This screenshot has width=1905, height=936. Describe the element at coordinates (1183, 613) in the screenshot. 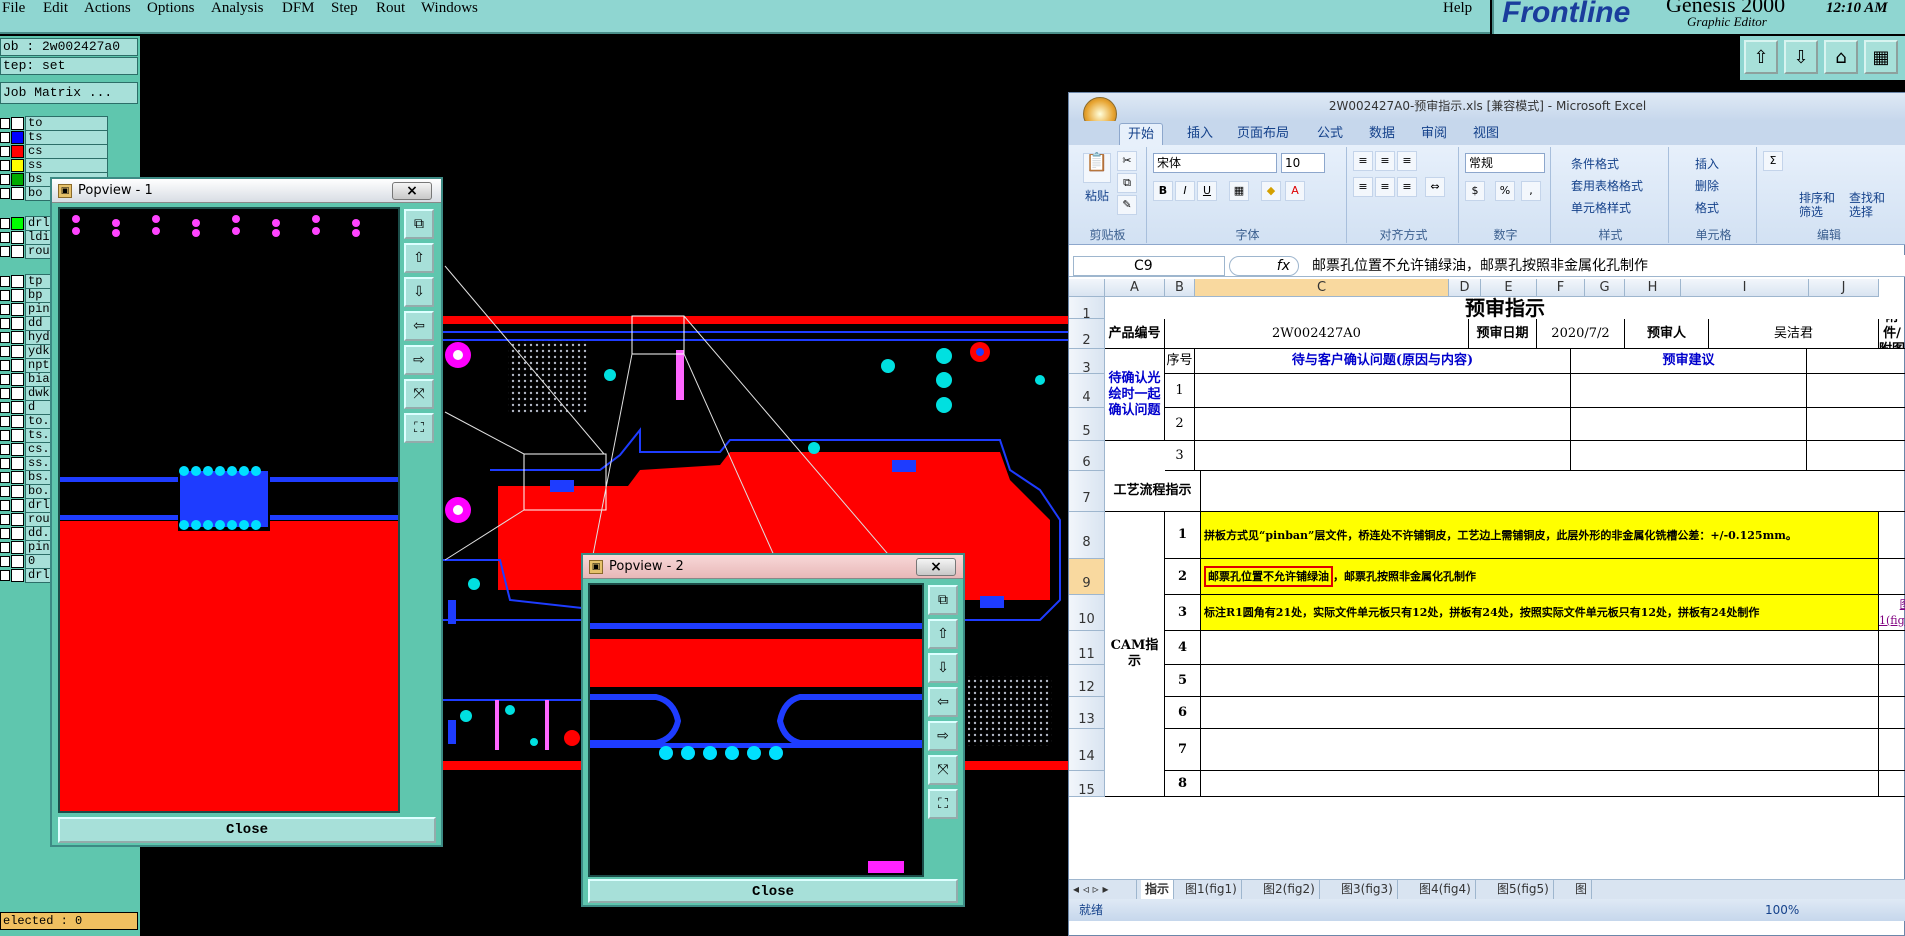

I see `cam-seq-cell: 3` at that location.